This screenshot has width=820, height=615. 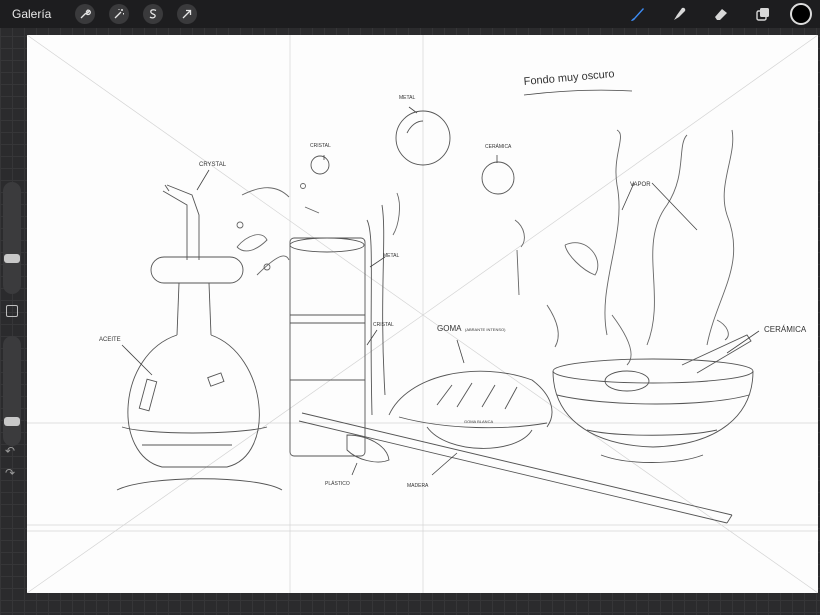 What do you see at coordinates (119, 14) in the screenshot?
I see `magic-wand-icon` at bounding box center [119, 14].